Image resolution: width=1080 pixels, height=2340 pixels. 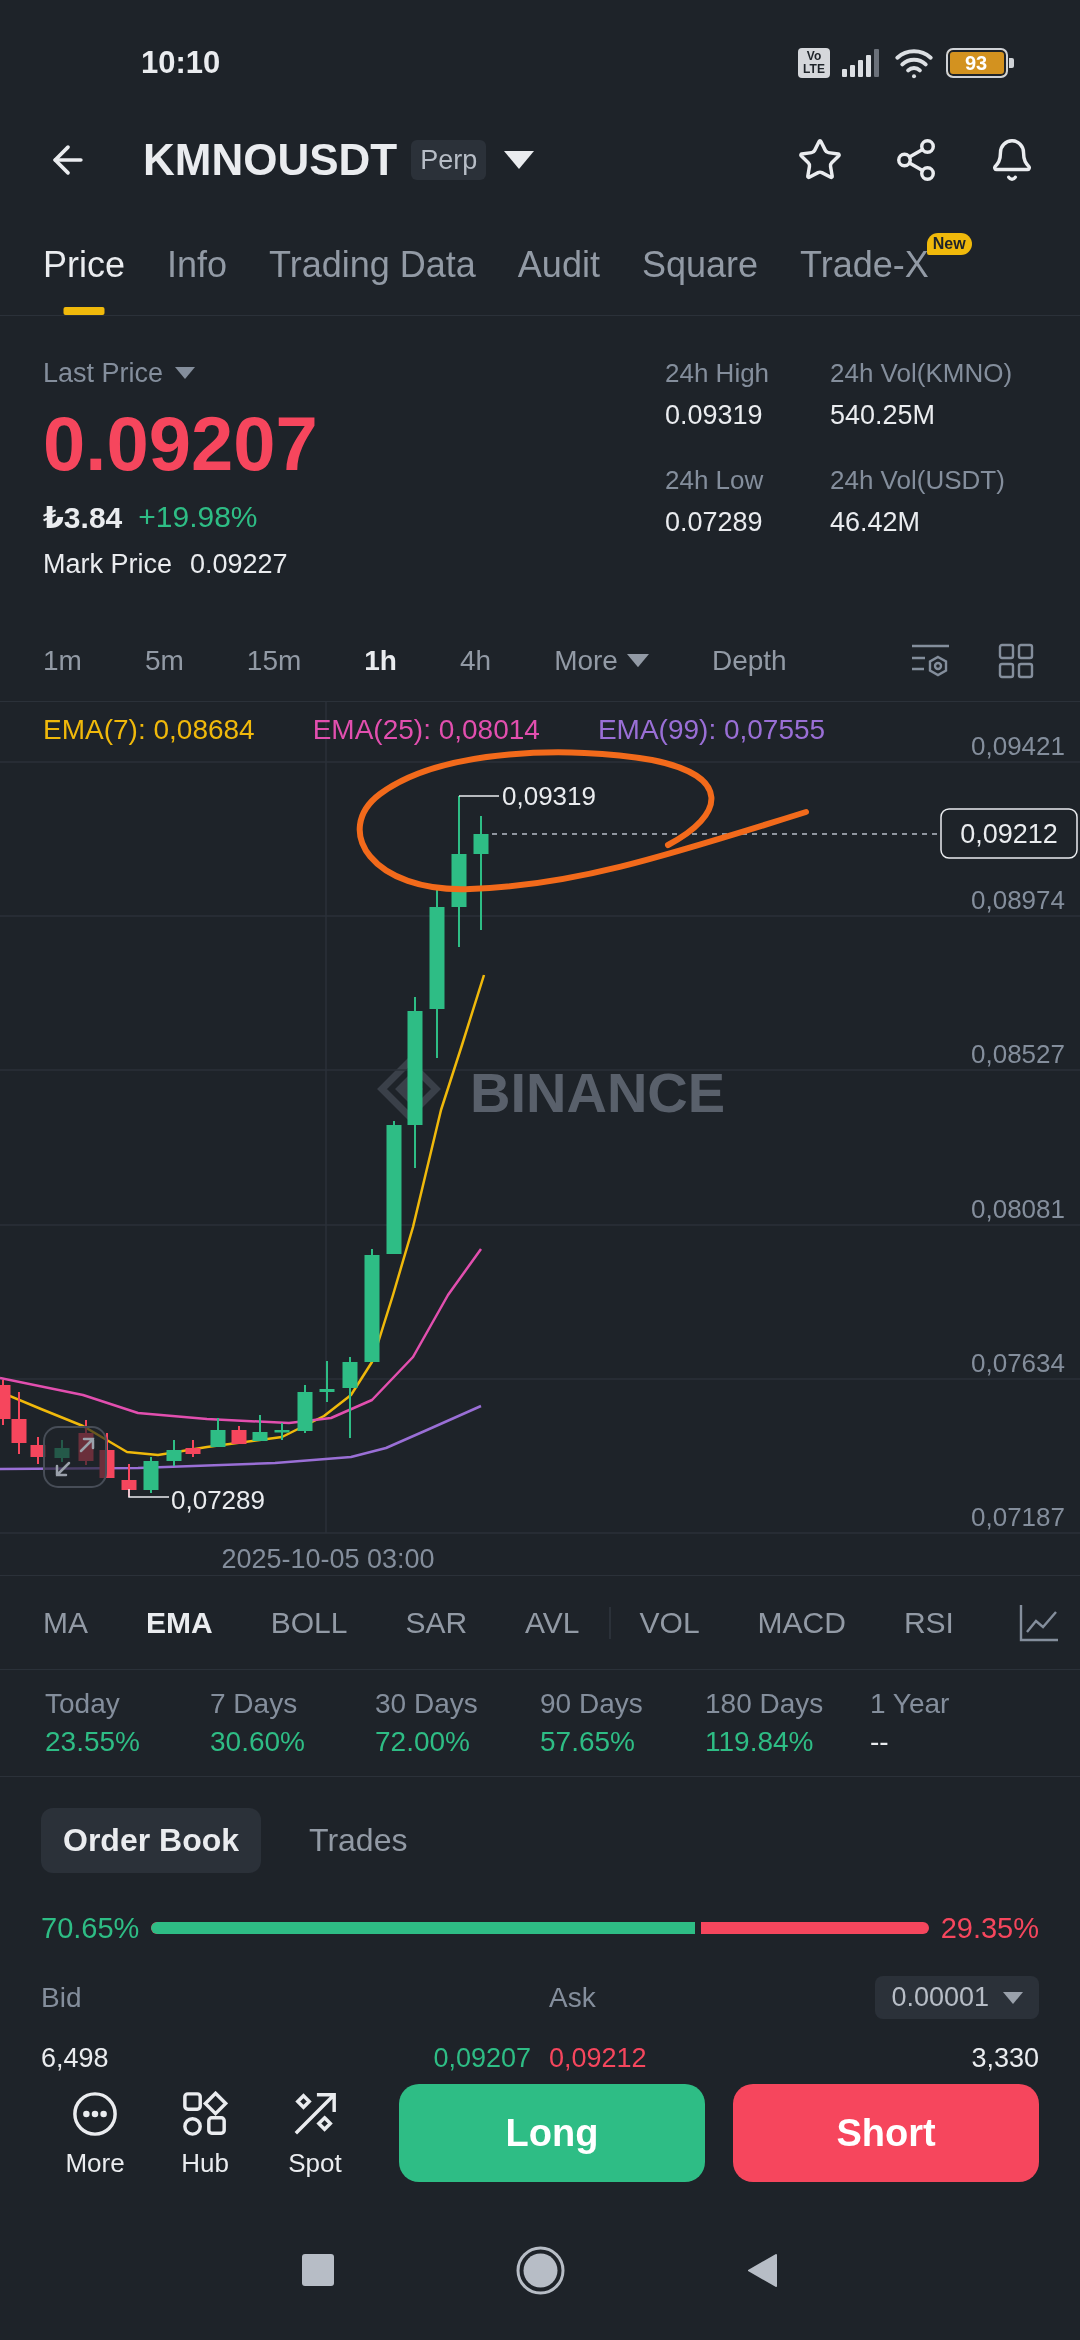 I want to click on indicator-tab: RSI, so click(x=928, y=1622).